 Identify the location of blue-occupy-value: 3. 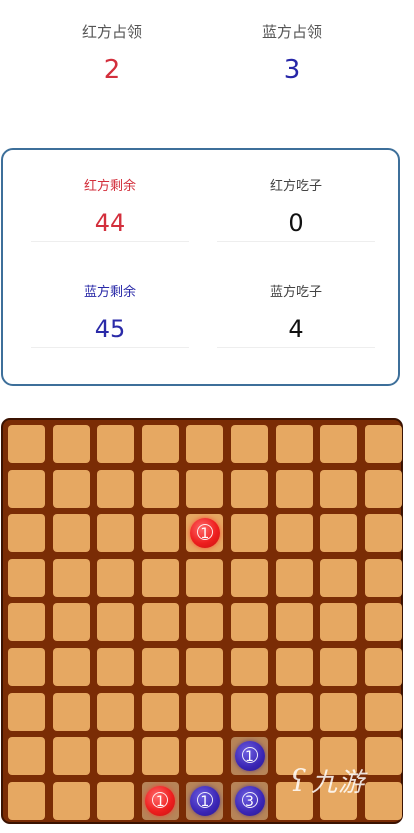
(292, 70).